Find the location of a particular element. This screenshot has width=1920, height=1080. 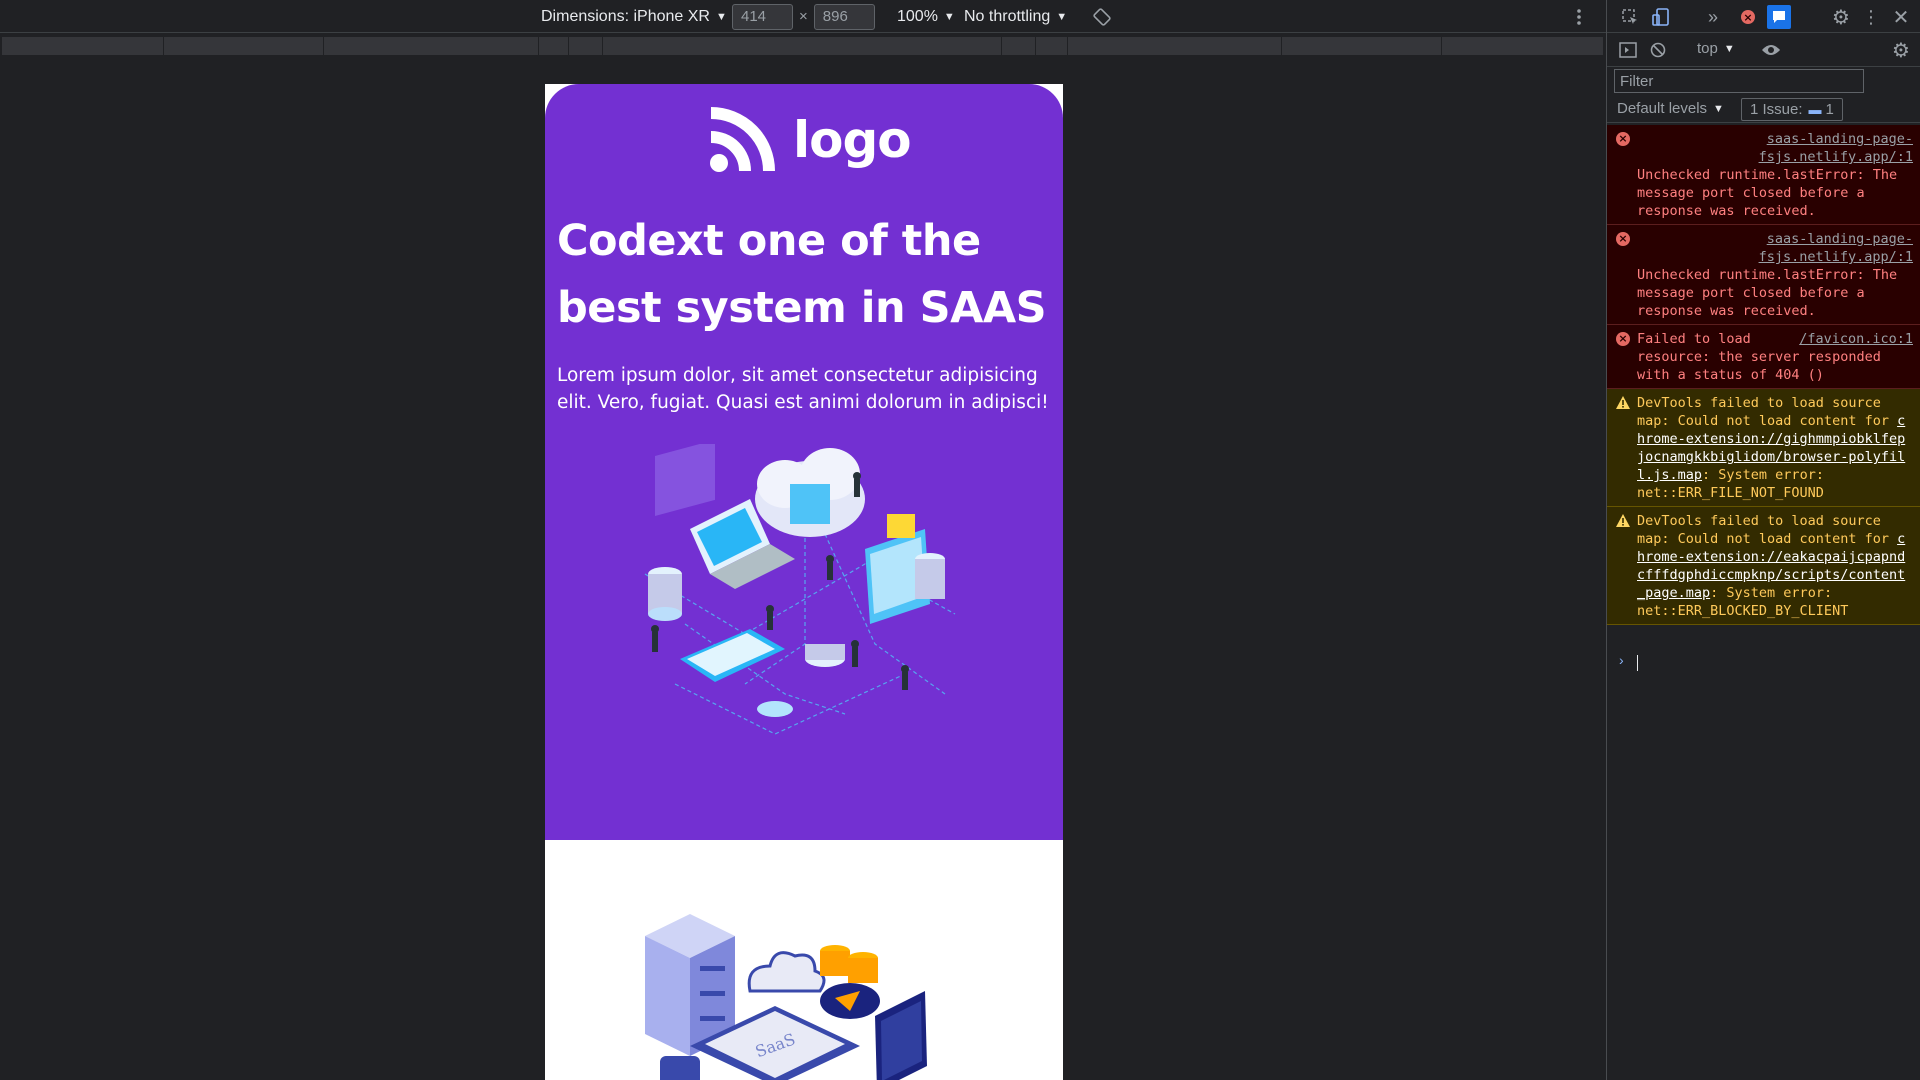

settings-button: ⚙ is located at coordinates (1841, 17).